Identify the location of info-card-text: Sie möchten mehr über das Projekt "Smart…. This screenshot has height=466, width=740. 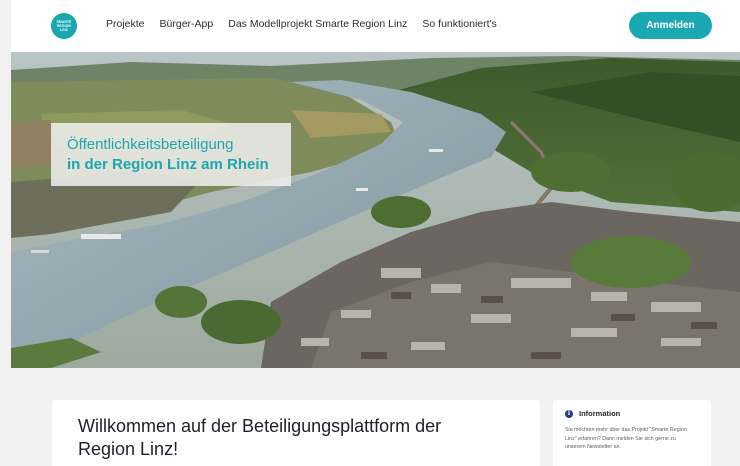
(626, 438).